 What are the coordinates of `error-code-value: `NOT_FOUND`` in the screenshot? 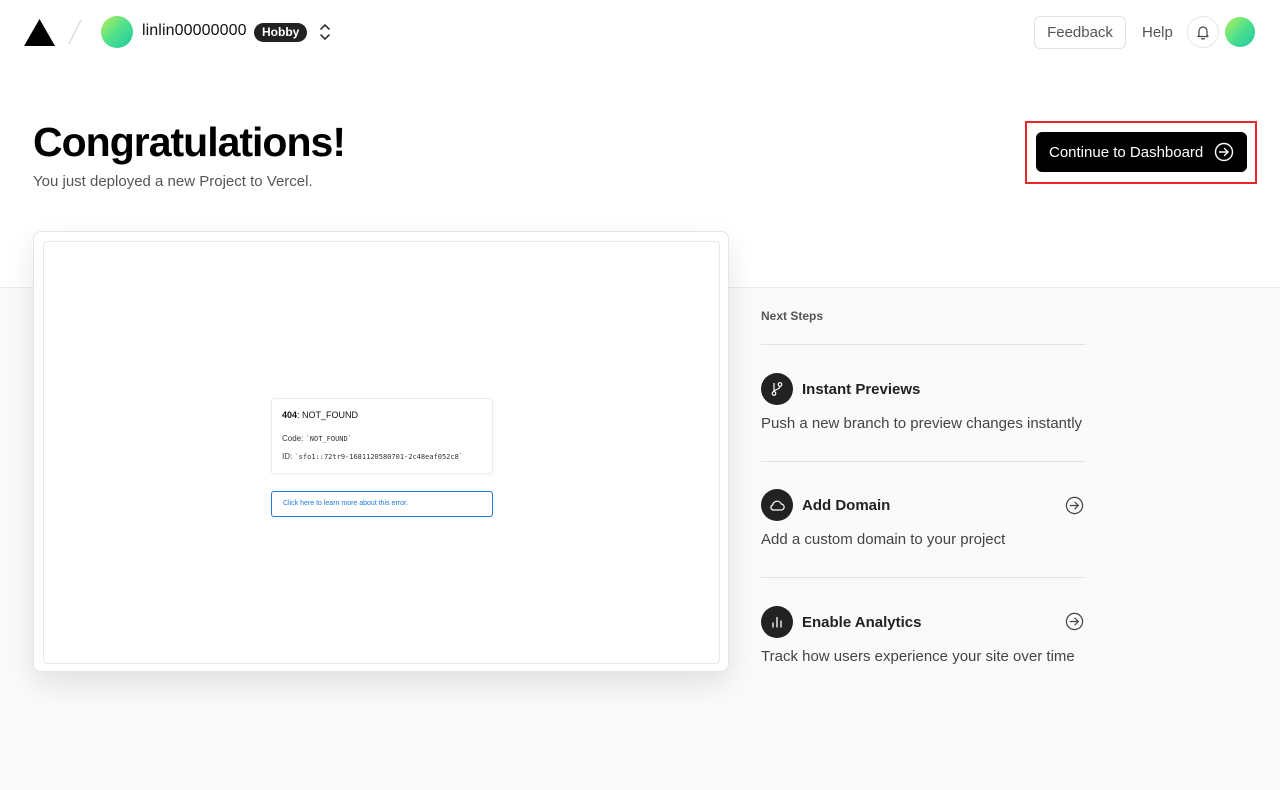 It's located at (328, 439).